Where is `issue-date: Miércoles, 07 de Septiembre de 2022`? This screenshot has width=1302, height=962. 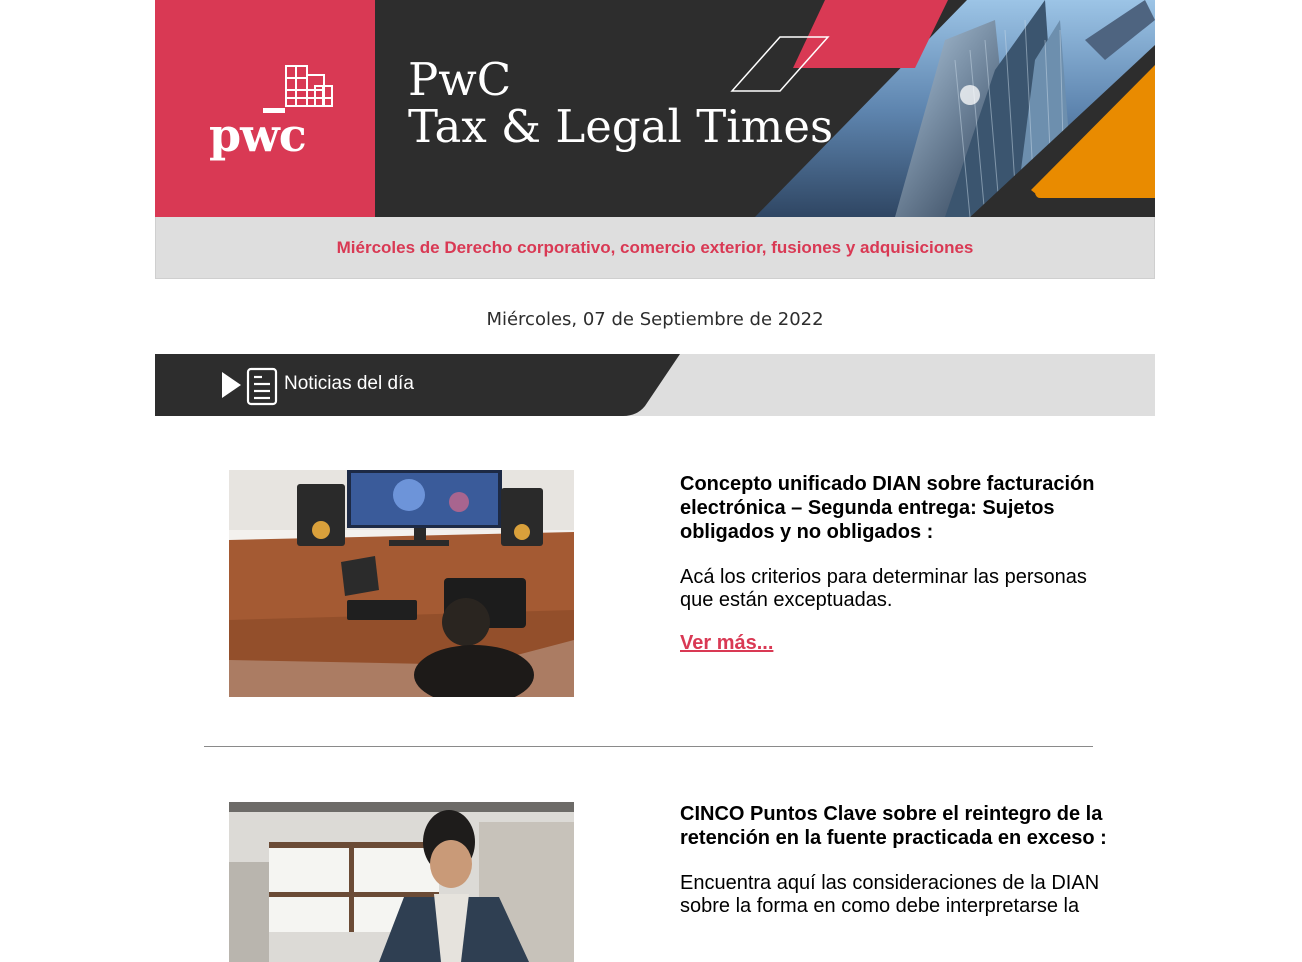
issue-date: Miércoles, 07 de Septiembre de 2022 is located at coordinates (655, 319).